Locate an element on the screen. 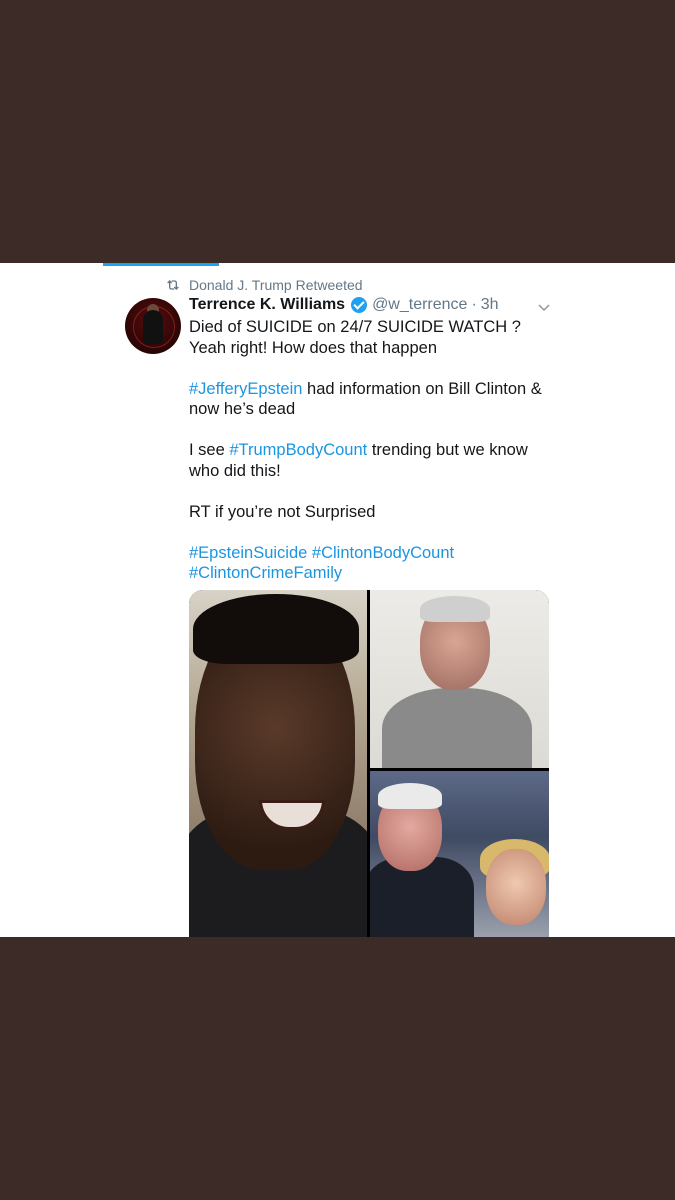  tweet-header: Terrence K. Williams @w_terrence · 3h is located at coordinates (344, 305).